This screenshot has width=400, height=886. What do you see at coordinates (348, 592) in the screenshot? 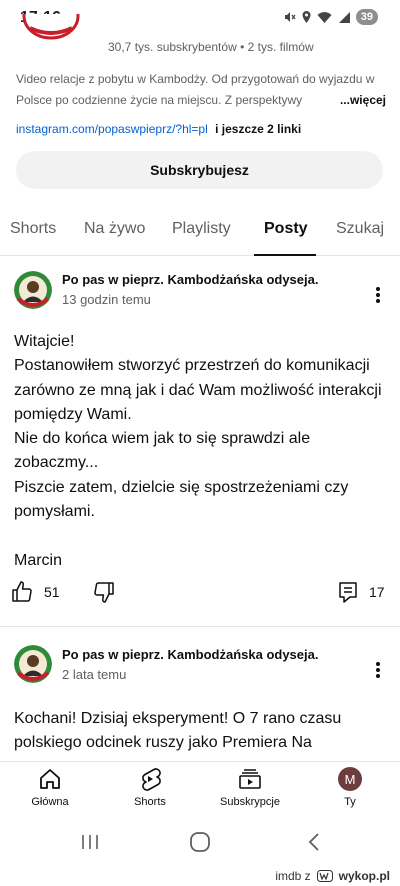
I see `comment-icon` at bounding box center [348, 592].